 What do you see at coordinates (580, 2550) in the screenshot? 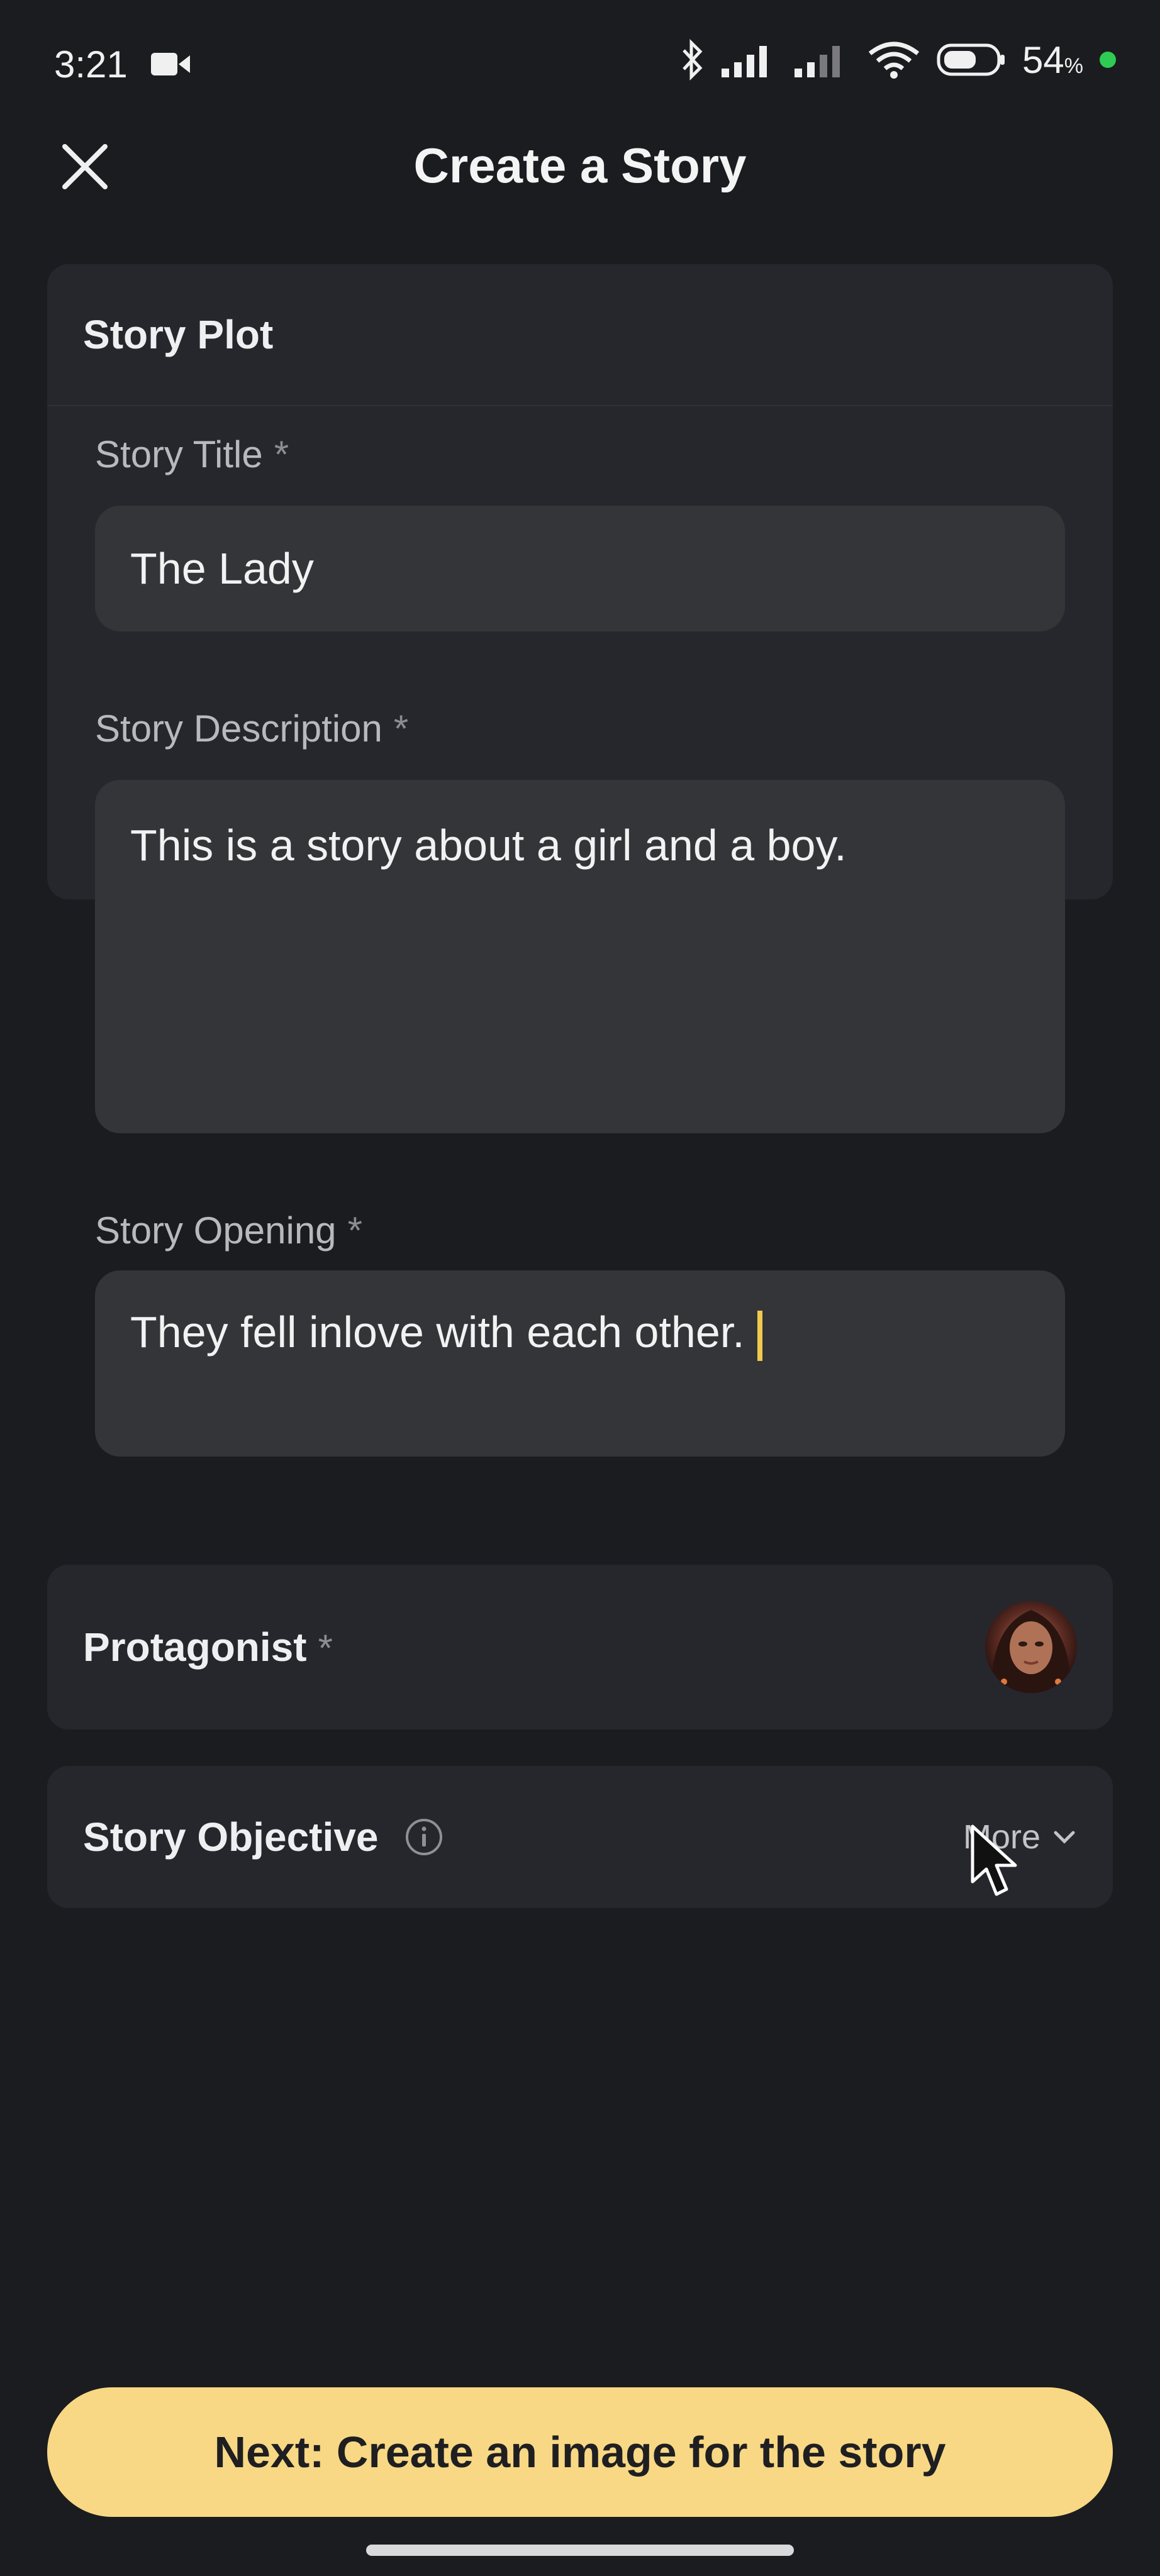
I see `home-indicator` at bounding box center [580, 2550].